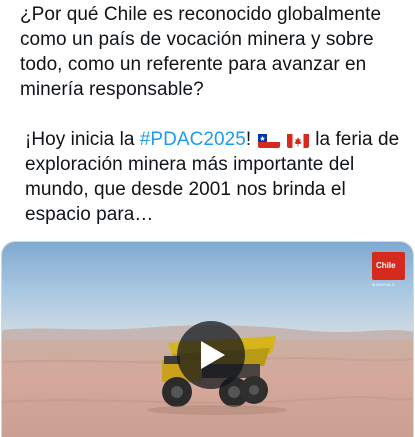 This screenshot has height=437, width=415. Describe the element at coordinates (193, 139) in the screenshot. I see `hashtag-link: #PDAC2025` at that location.